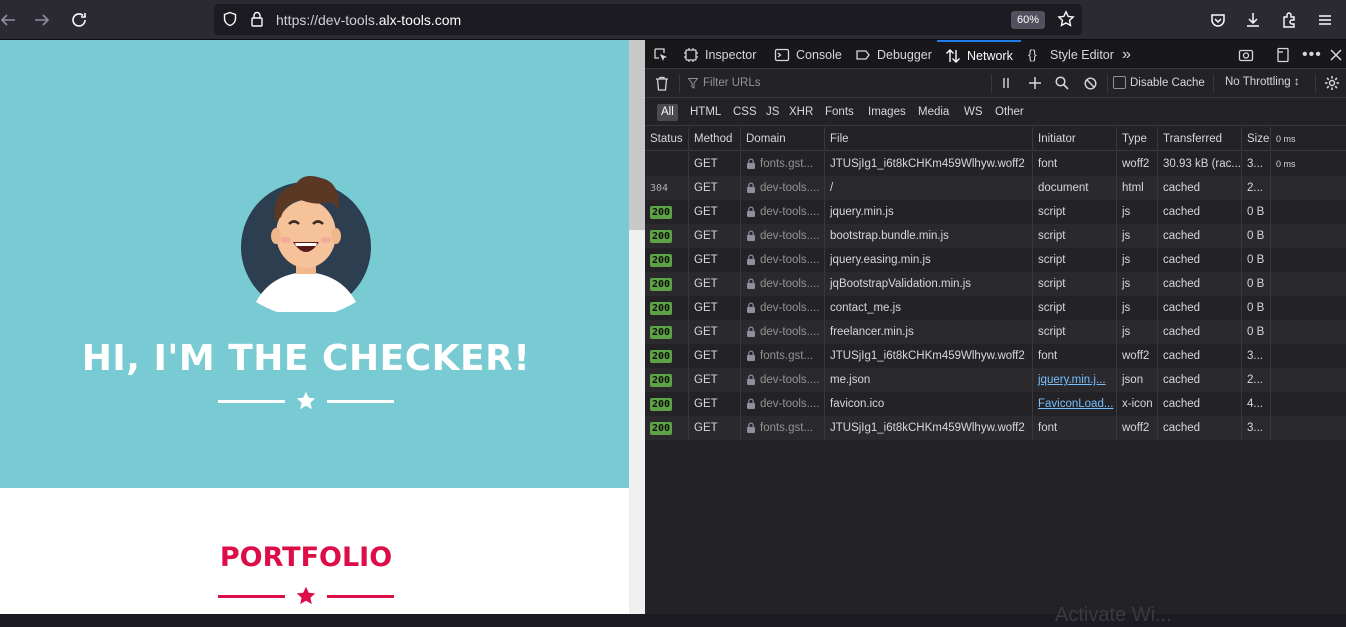 This screenshot has height=627, width=1346. I want to click on cell-initiator: script, so click(1075, 260).